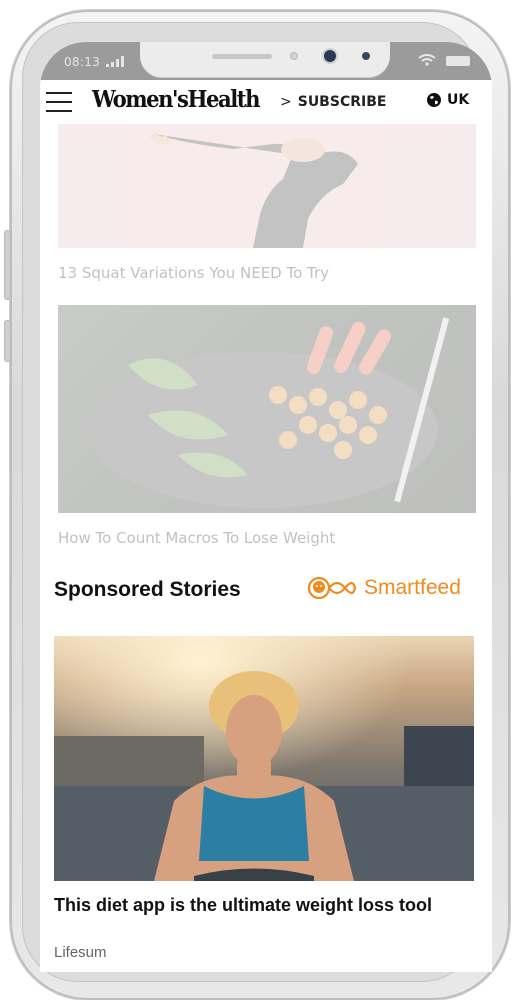 The image size is (519, 1000). What do you see at coordinates (294, 56) in the screenshot?
I see `sensor-dot` at bounding box center [294, 56].